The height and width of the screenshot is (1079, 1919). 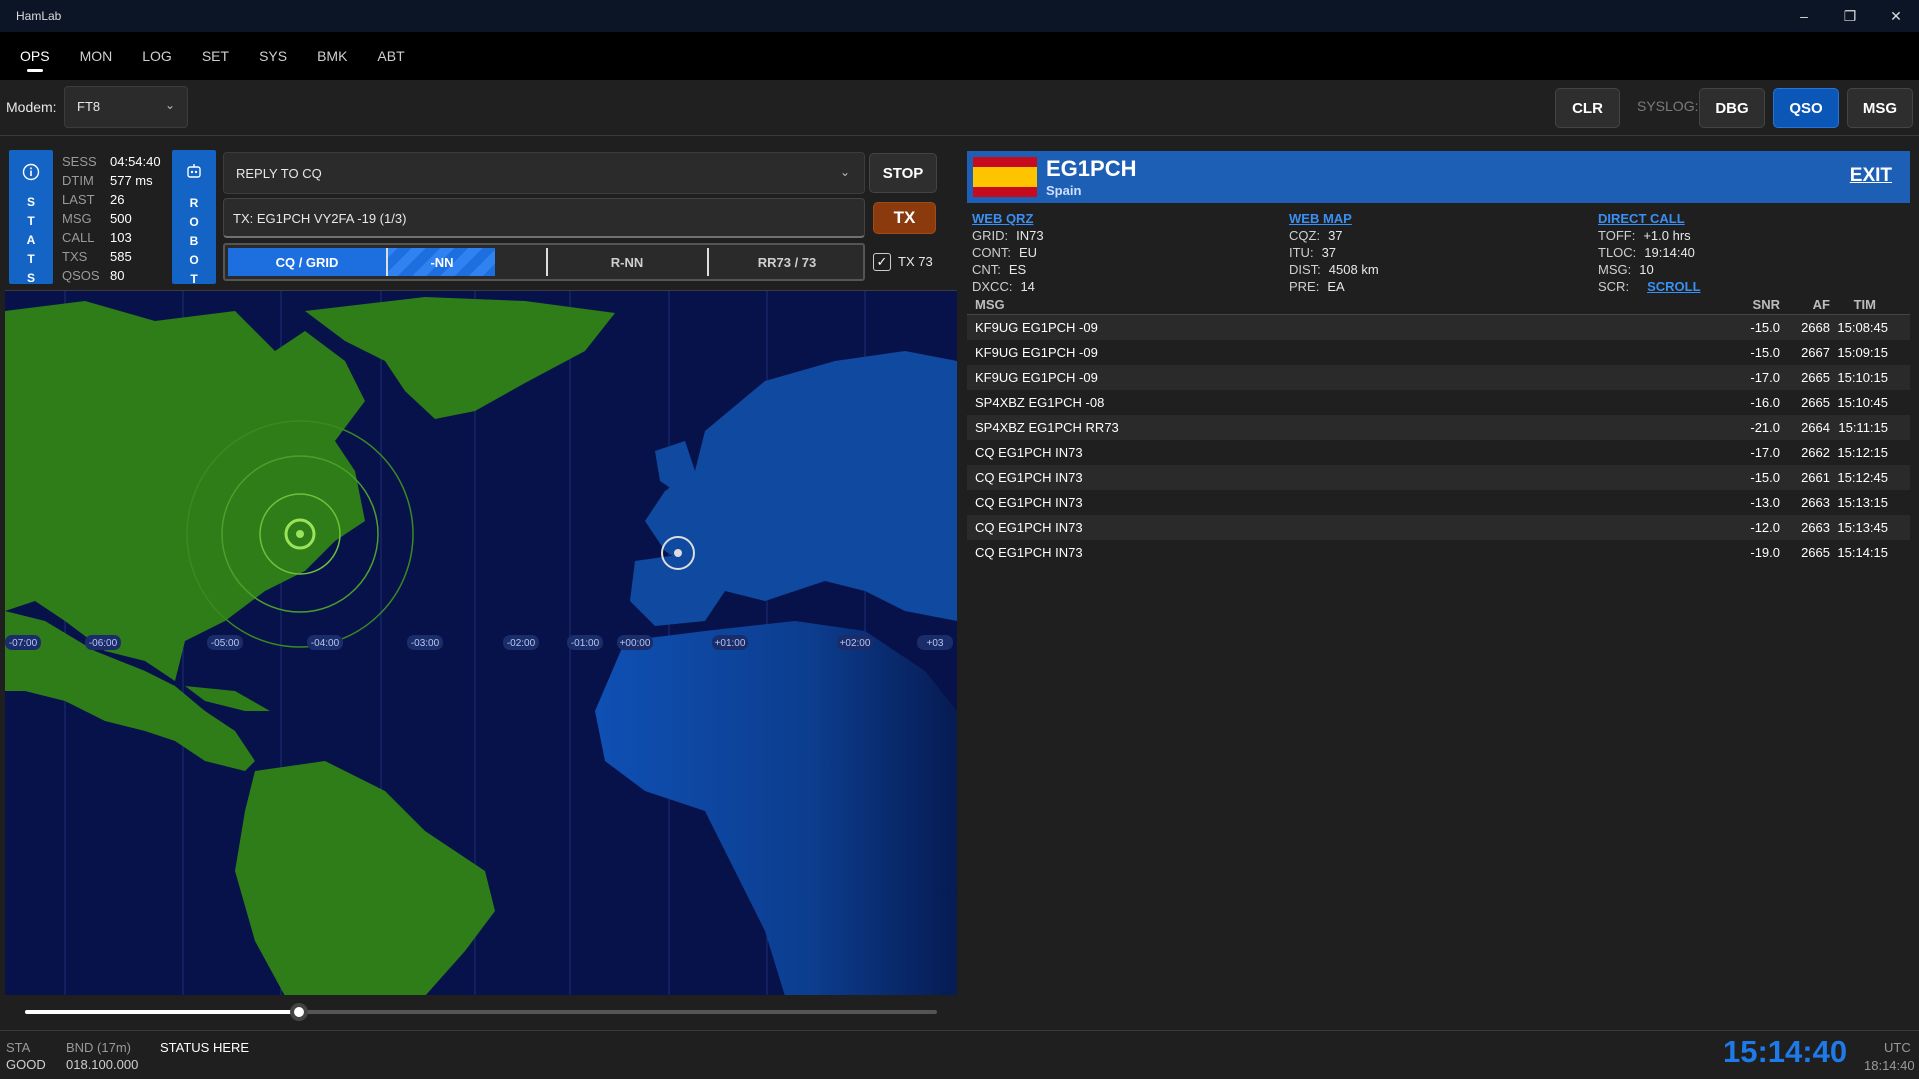 I want to click on tab-bmk: BMK, so click(x=332, y=56).